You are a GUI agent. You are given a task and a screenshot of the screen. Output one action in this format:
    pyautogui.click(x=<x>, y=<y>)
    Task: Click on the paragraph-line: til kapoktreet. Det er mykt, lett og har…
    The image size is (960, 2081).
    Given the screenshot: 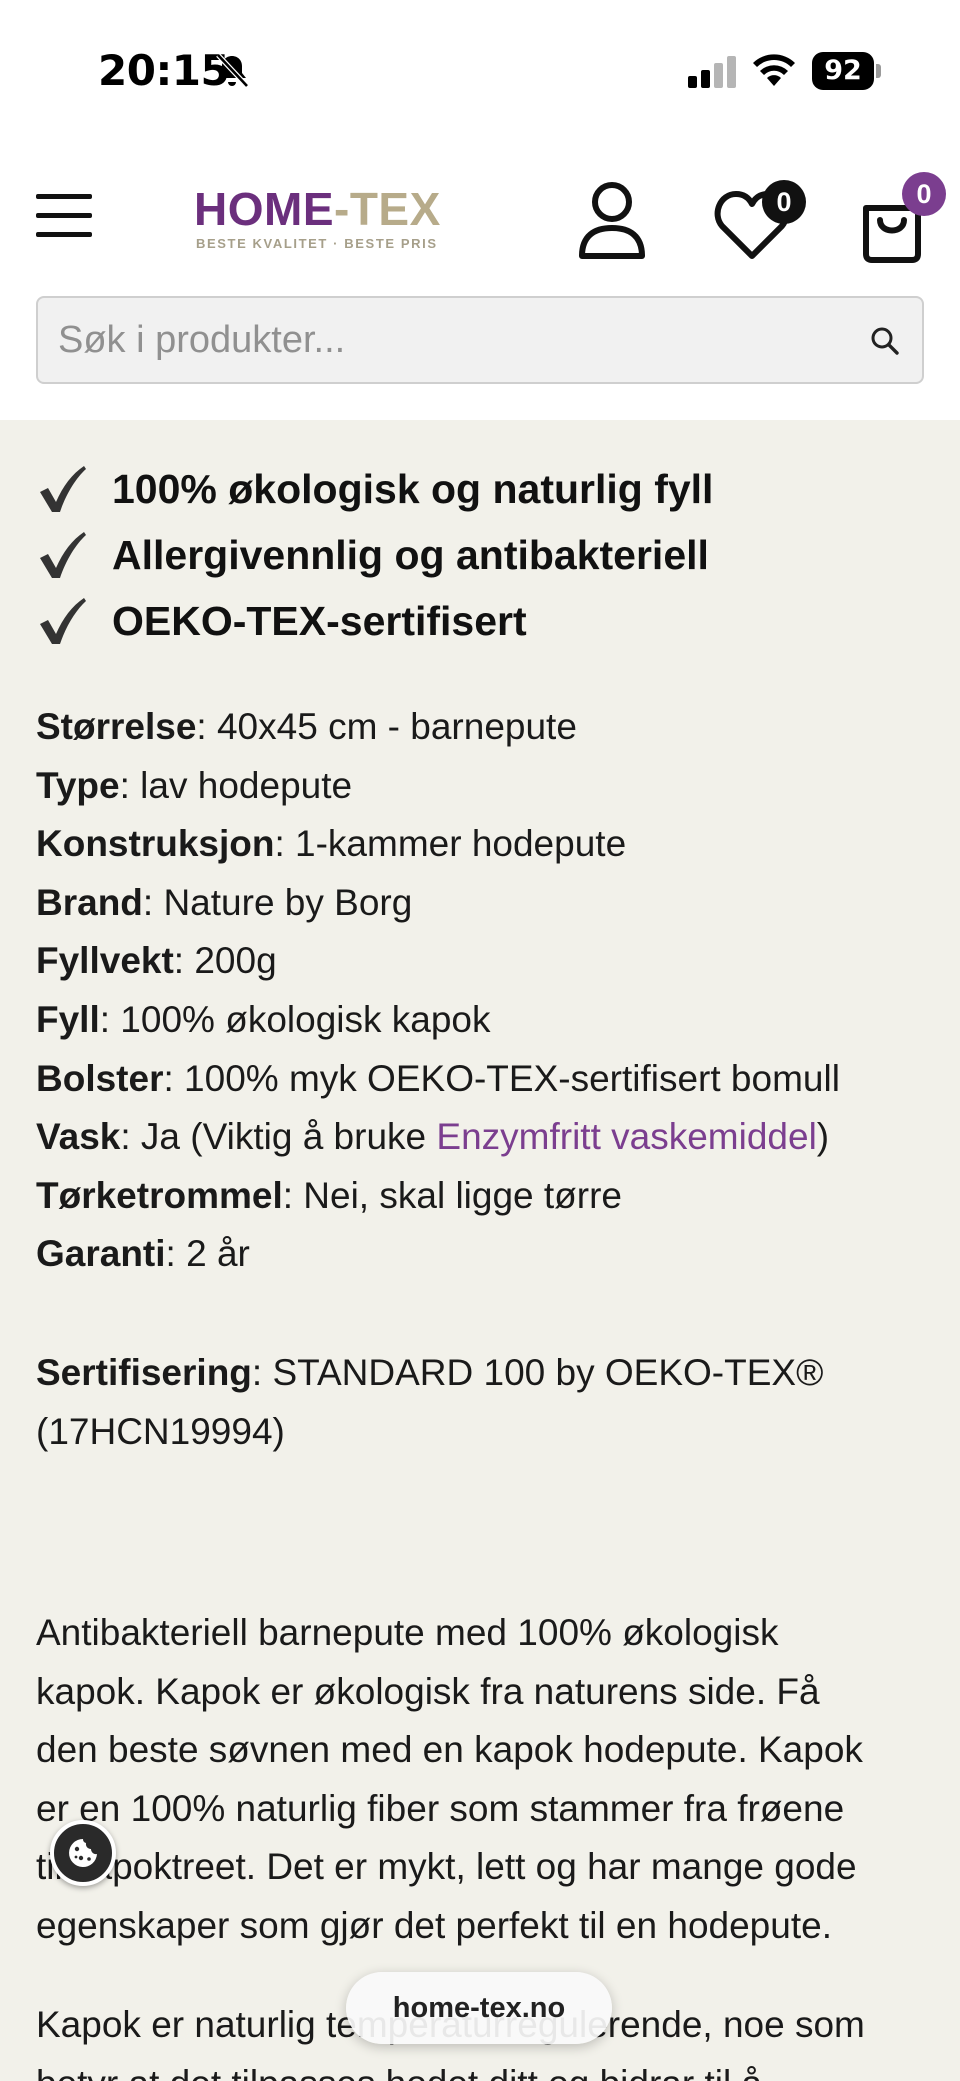 What is the action you would take?
    pyautogui.click(x=446, y=1867)
    